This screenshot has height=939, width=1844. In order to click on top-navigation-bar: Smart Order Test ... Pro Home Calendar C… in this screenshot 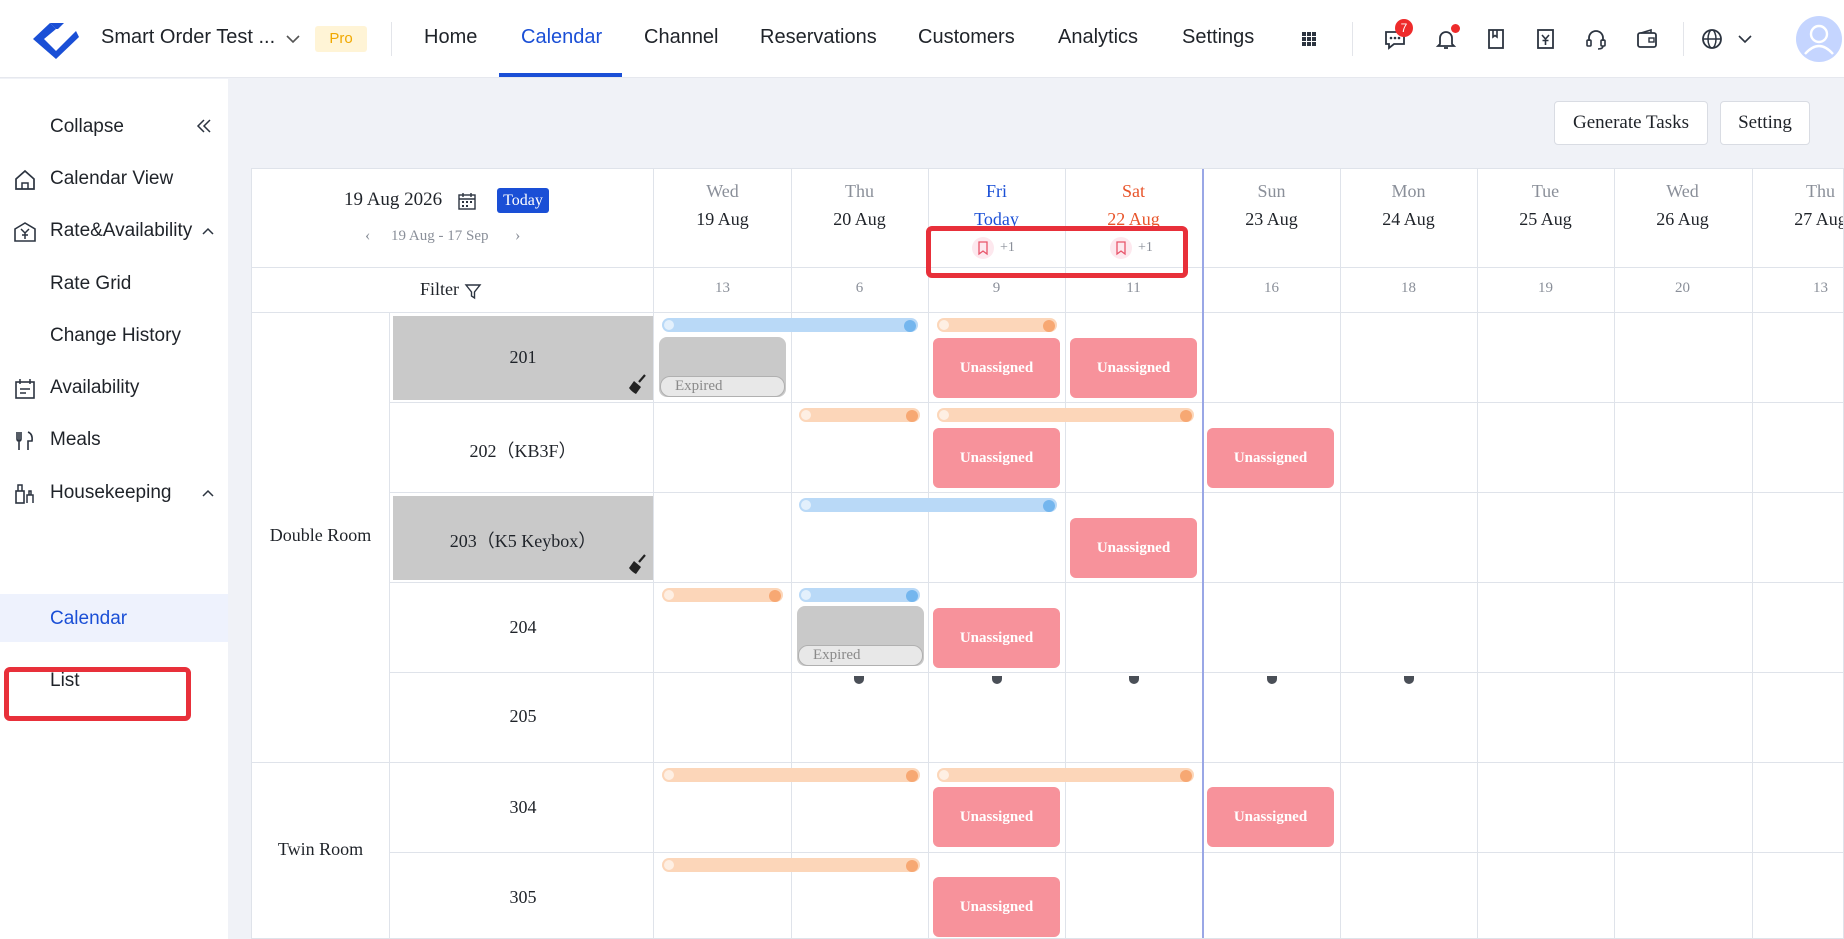, I will do `click(922, 39)`.